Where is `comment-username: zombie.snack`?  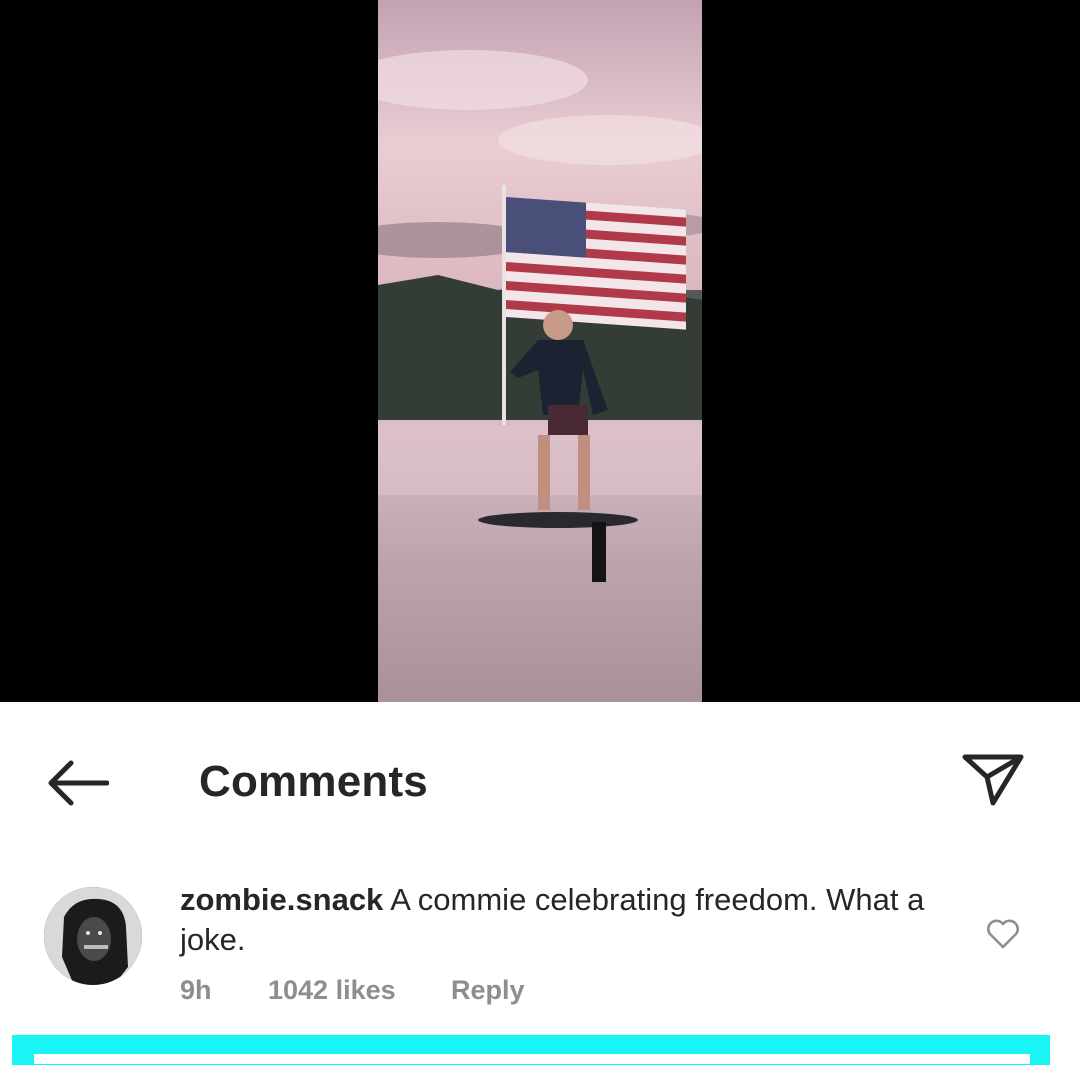
comment-username: zombie.snack is located at coordinates (281, 899).